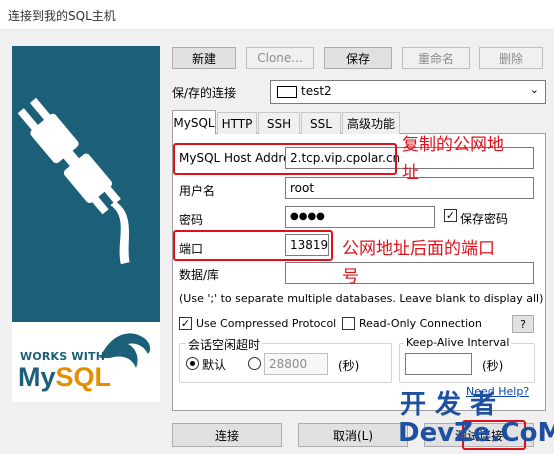 This screenshot has height=454, width=554. Describe the element at coordinates (350, 277) in the screenshot. I see `port-note-2: 号` at that location.